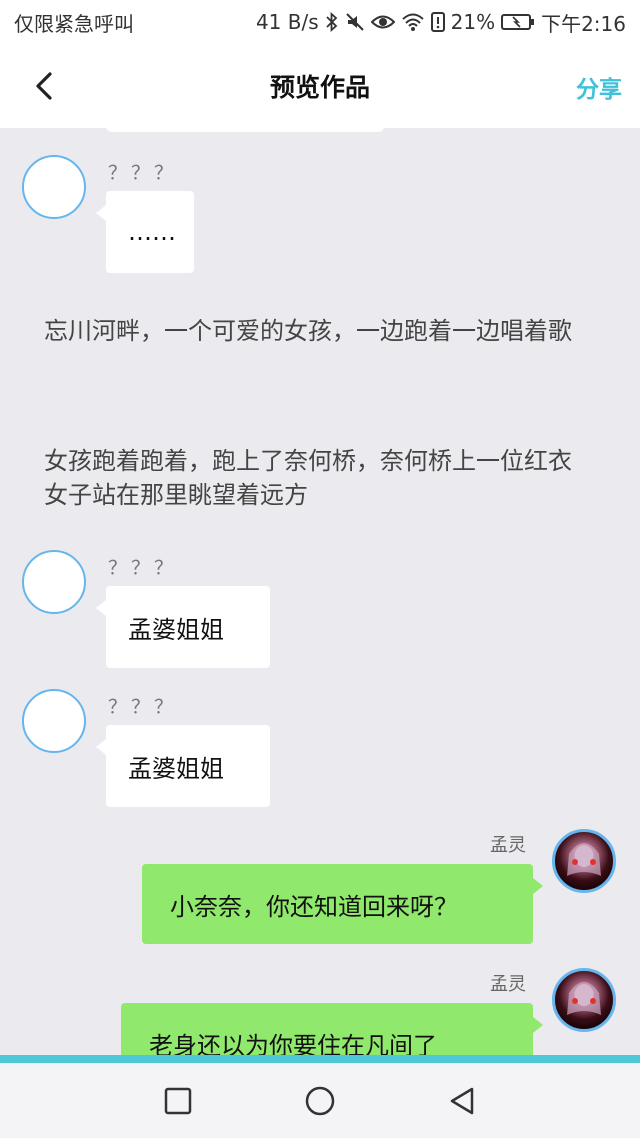 The image size is (640, 1138). What do you see at coordinates (437, 22) in the screenshot?
I see `sim-alert-icon` at bounding box center [437, 22].